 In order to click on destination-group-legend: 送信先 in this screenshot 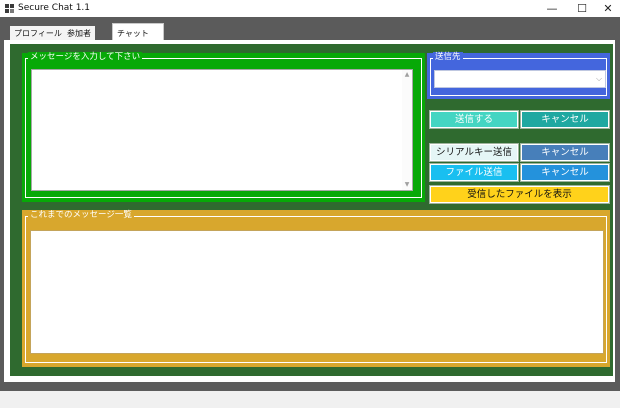, I will do `click(448, 57)`.